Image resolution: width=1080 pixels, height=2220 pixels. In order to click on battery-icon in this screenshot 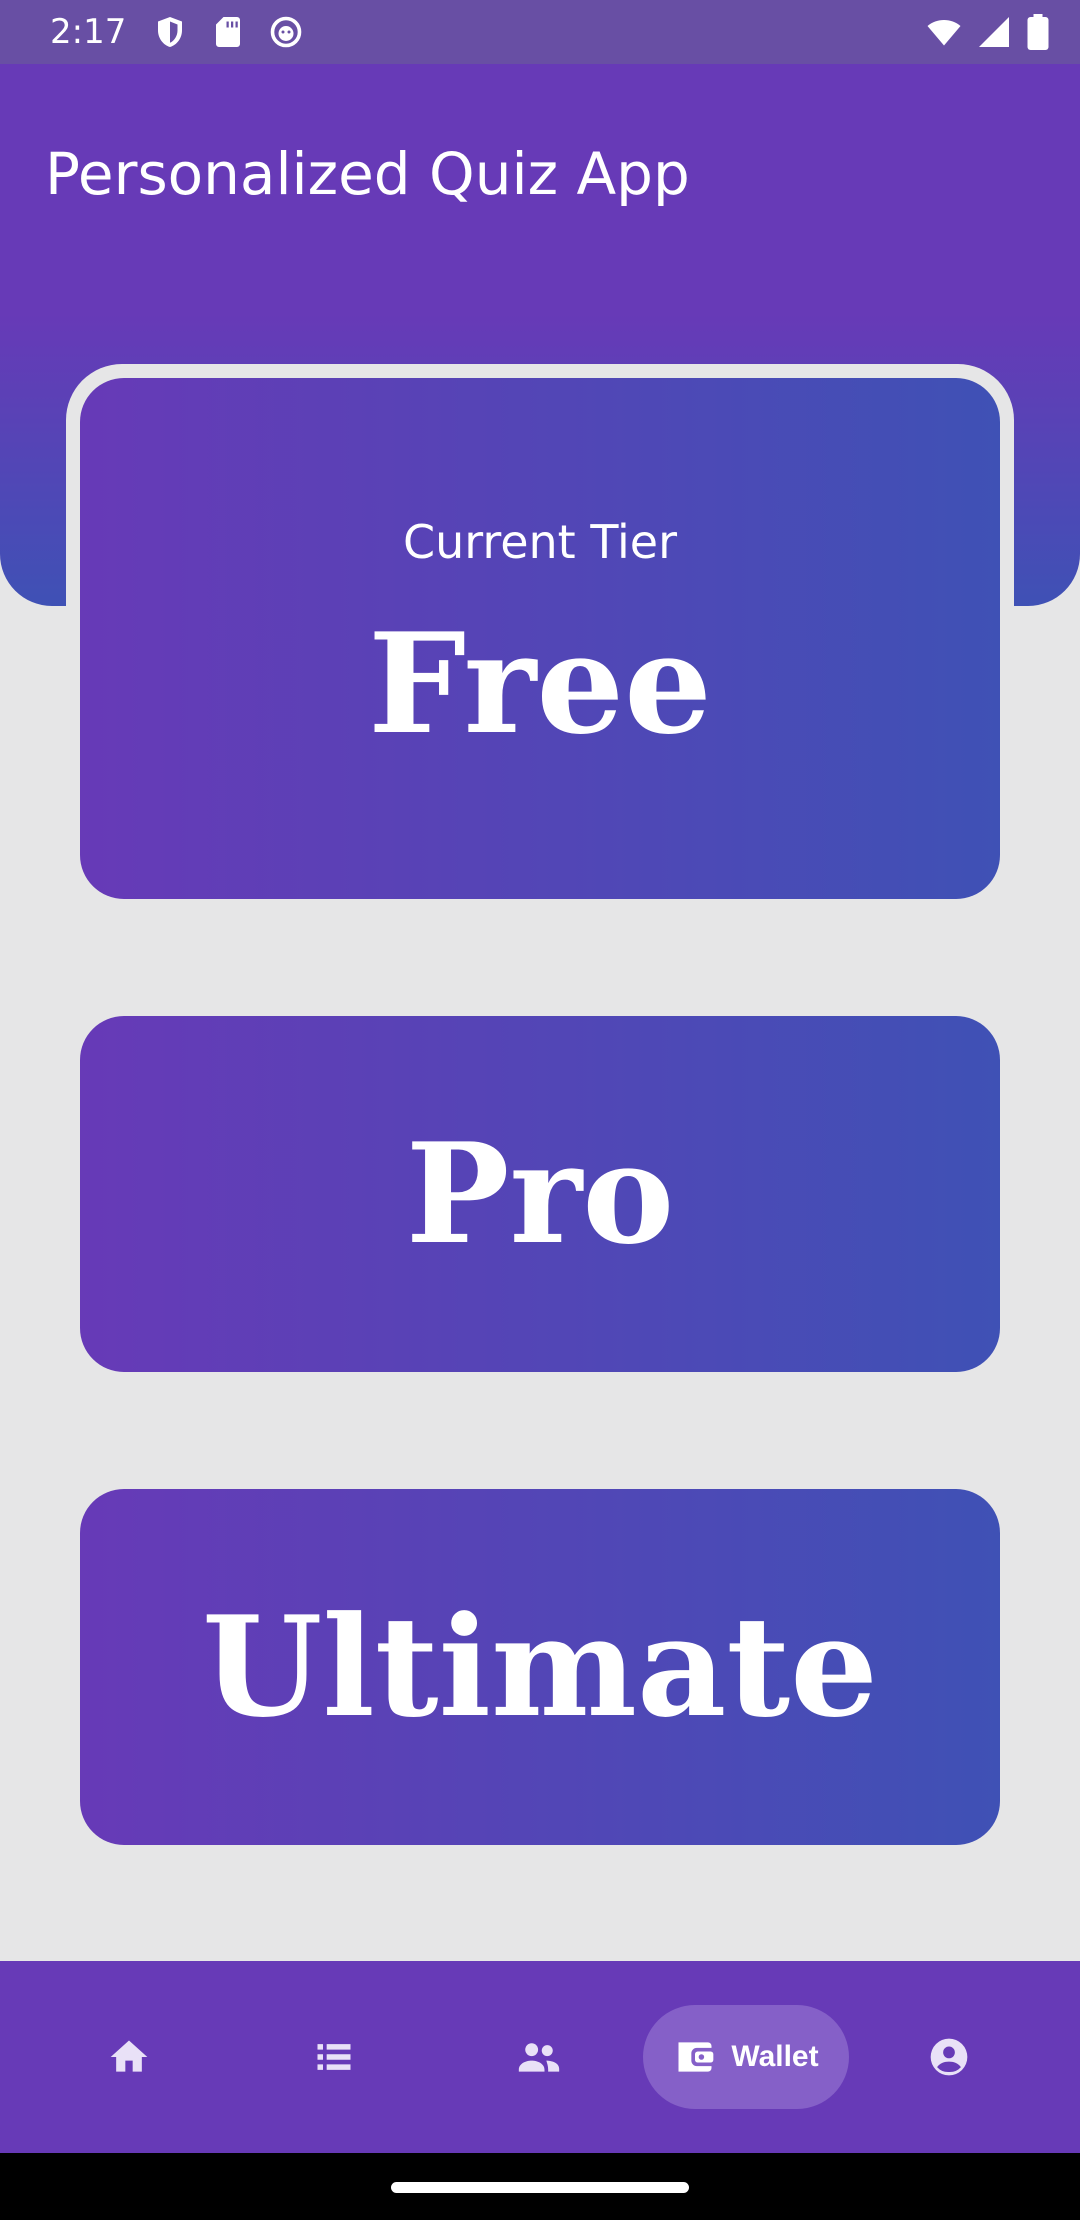, I will do `click(1038, 32)`.